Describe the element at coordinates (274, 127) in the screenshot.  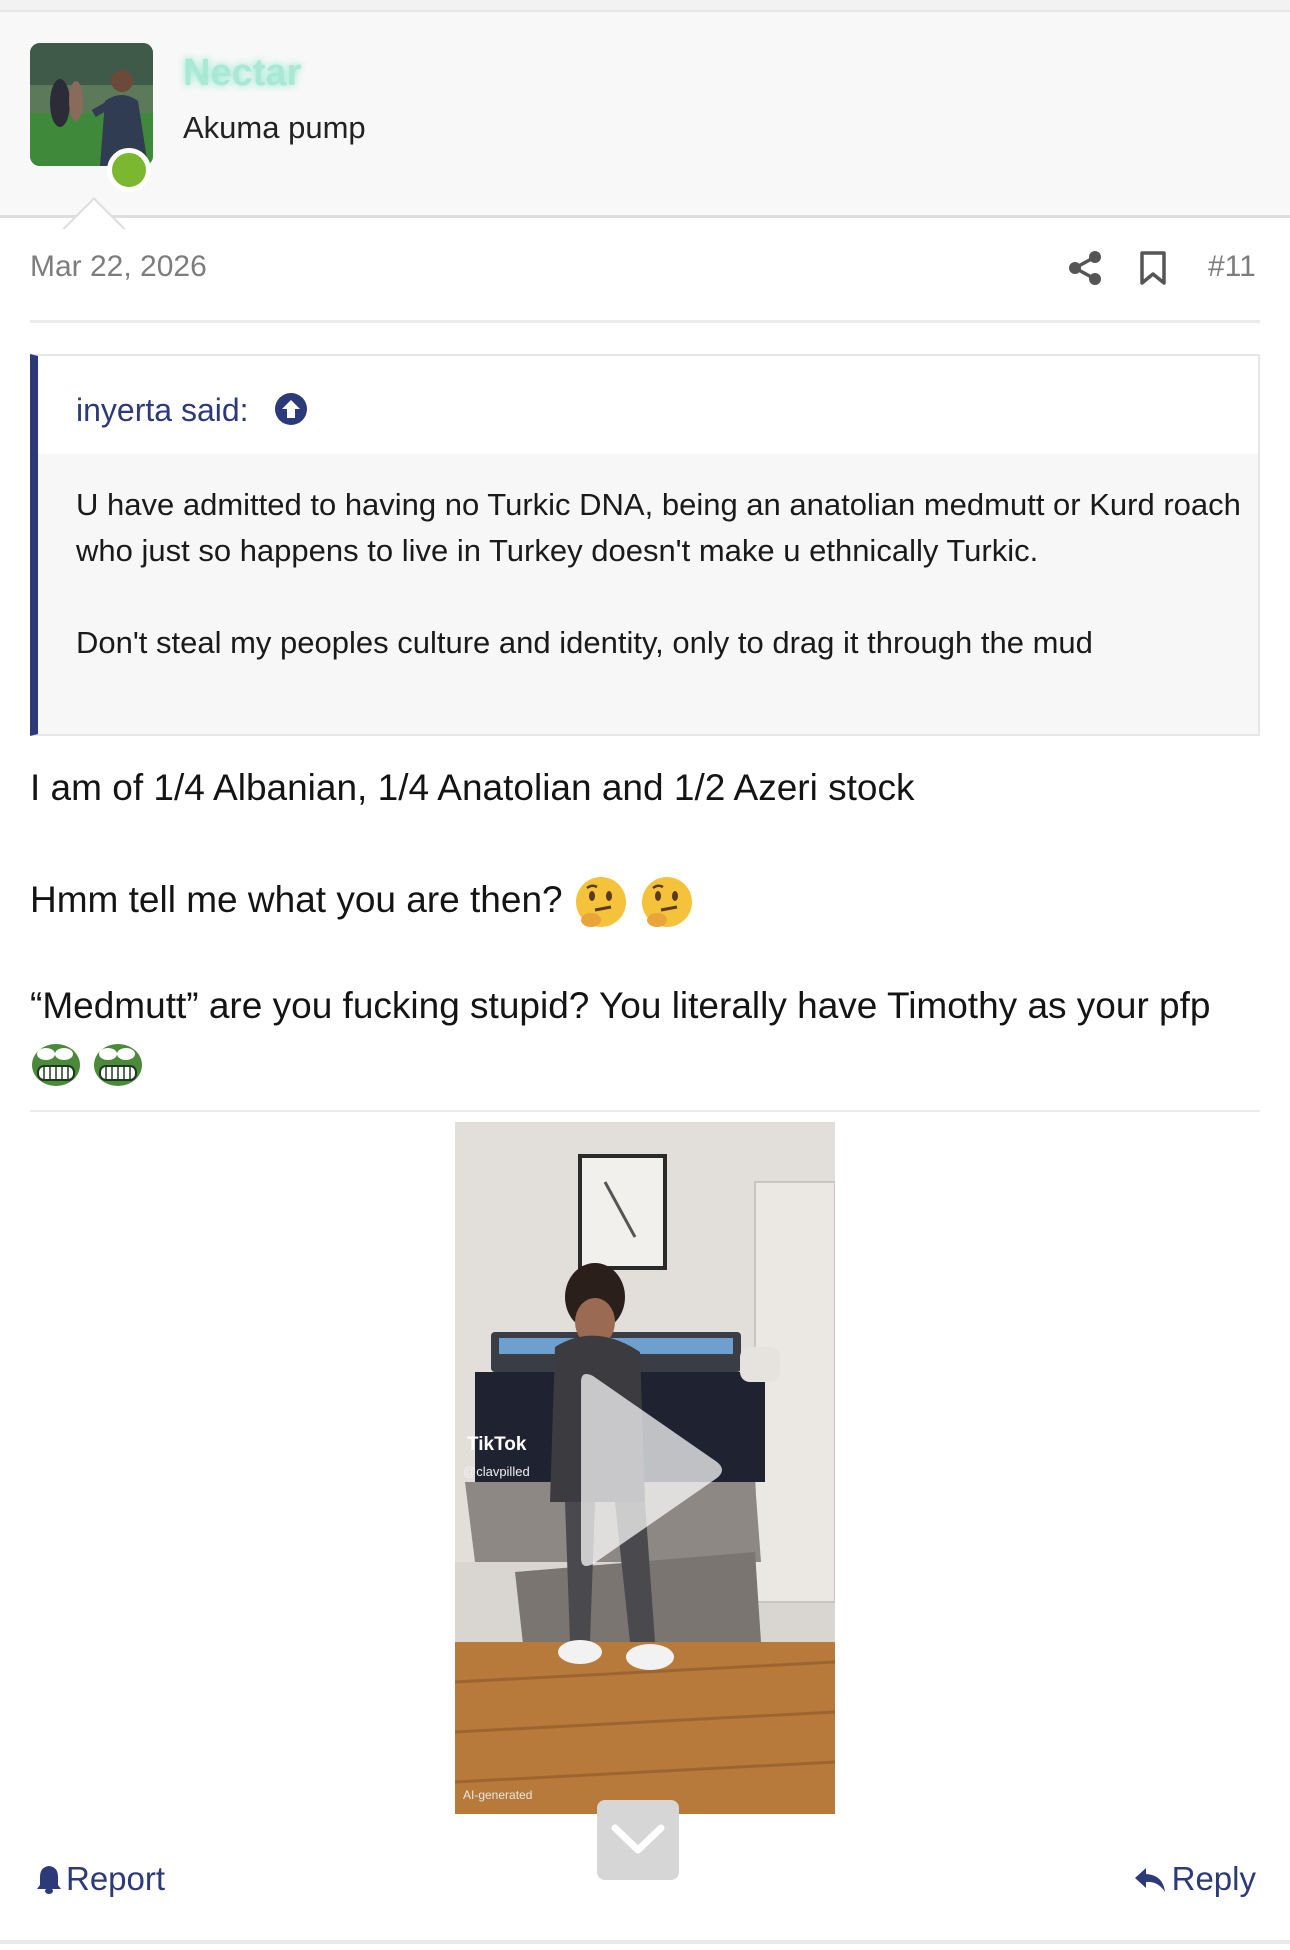
I see `user-title: Akuma pump` at that location.